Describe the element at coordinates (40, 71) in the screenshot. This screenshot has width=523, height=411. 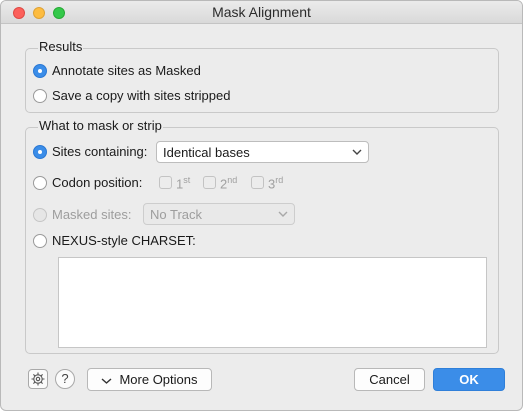
I see `annotate-masked-radio` at that location.